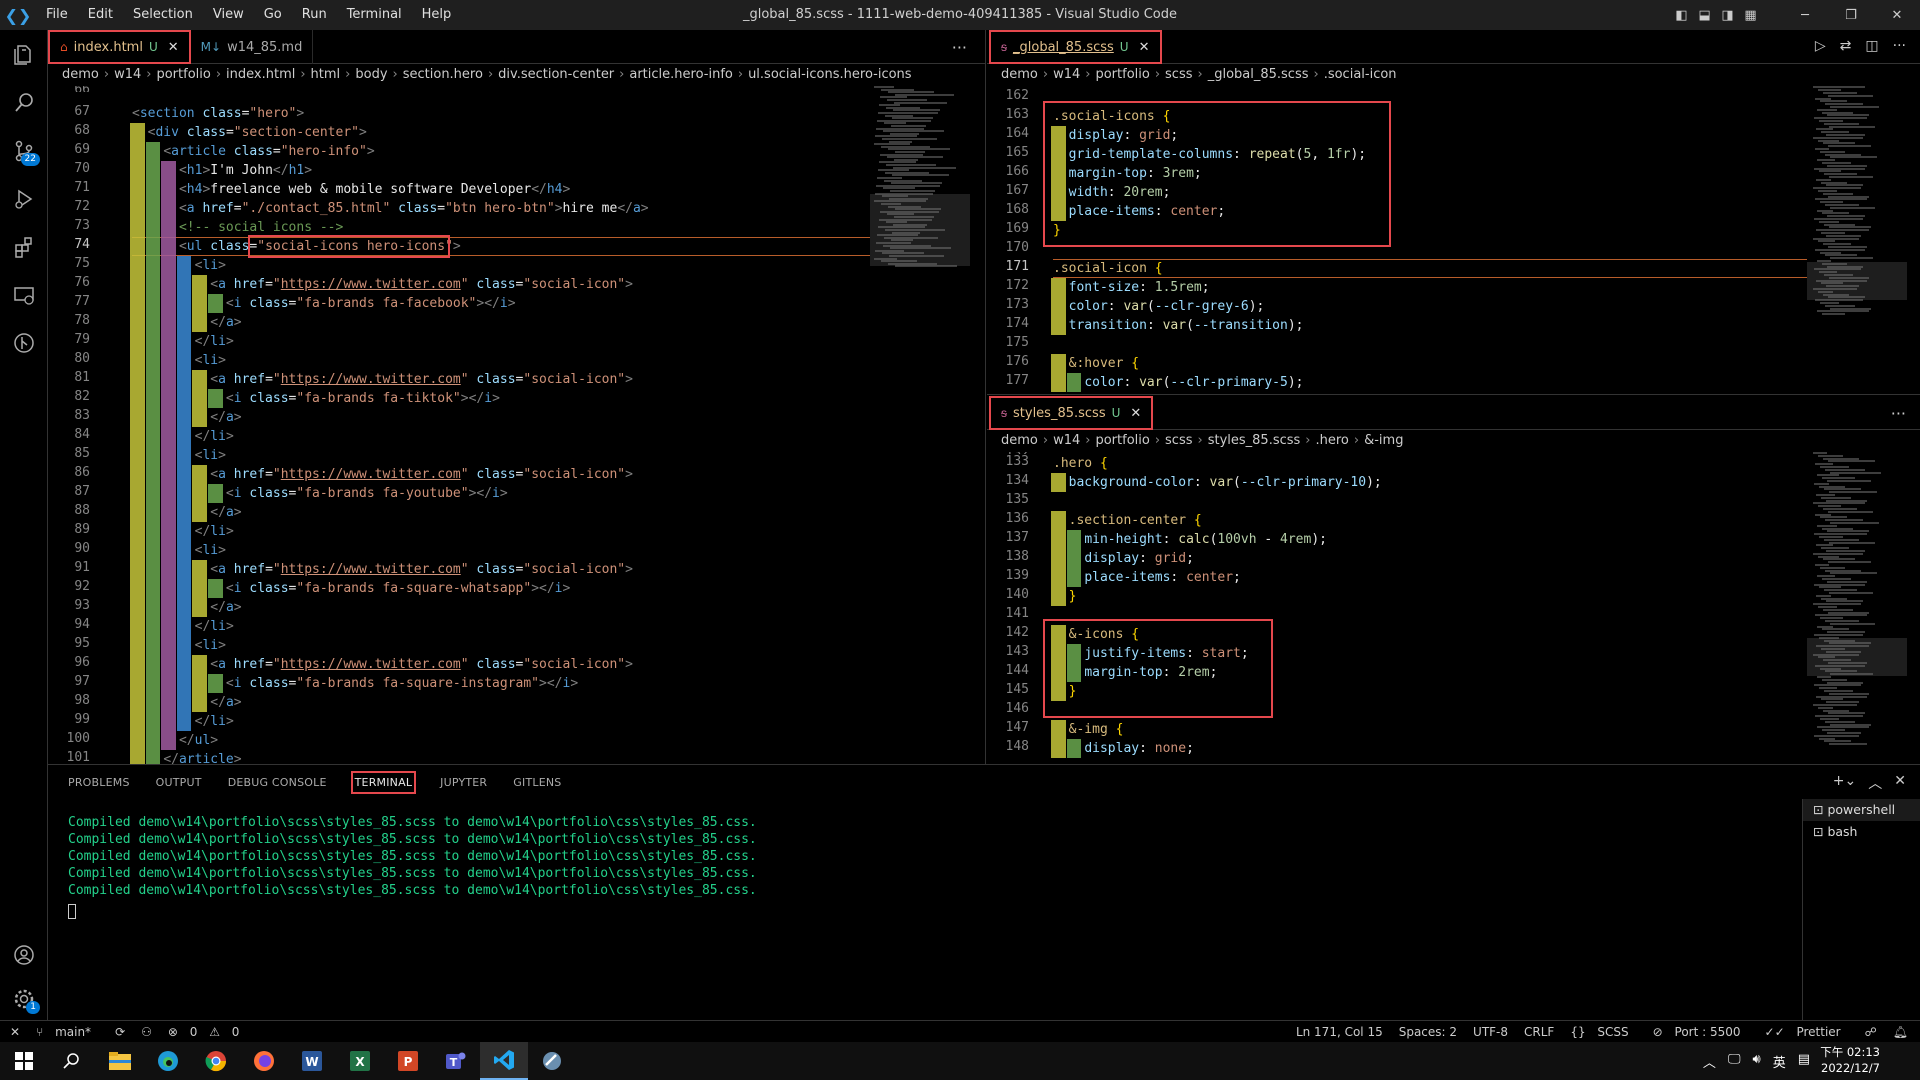  Describe the element at coordinates (24, 151) in the screenshot. I see `source-control-icon: 22` at that location.